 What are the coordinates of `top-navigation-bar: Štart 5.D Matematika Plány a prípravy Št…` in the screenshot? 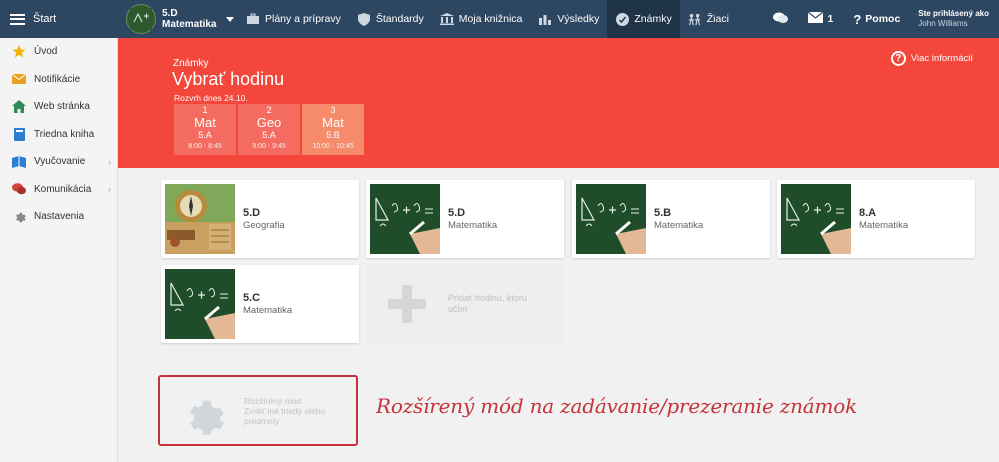 It's located at (499, 19).